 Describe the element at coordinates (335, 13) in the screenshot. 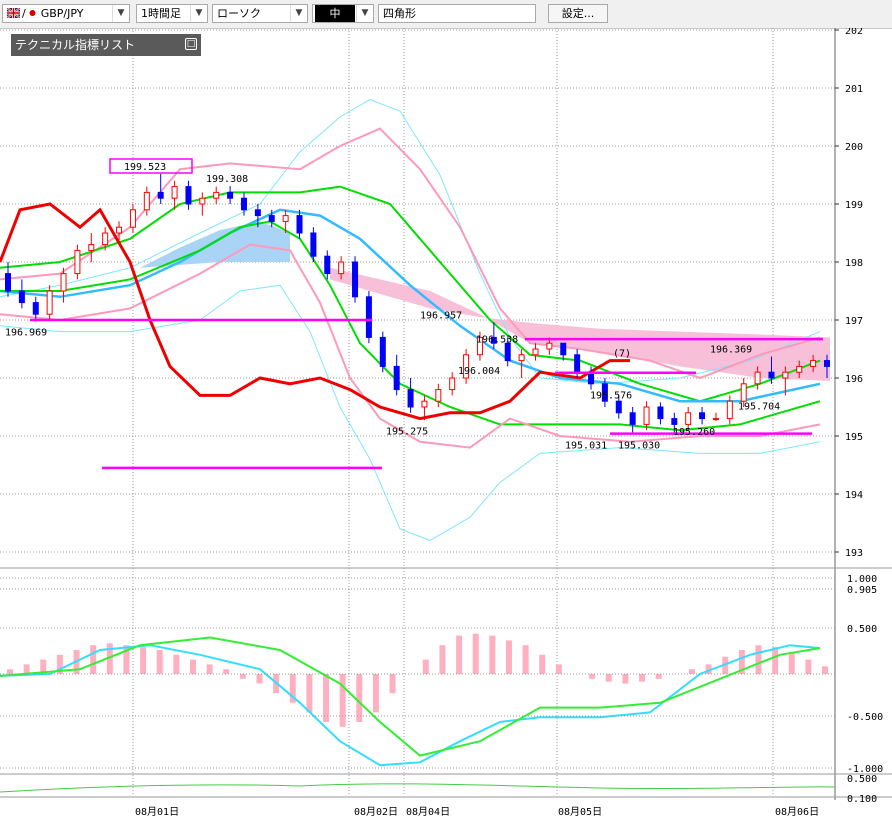

I see `line-width-label: 中` at that location.